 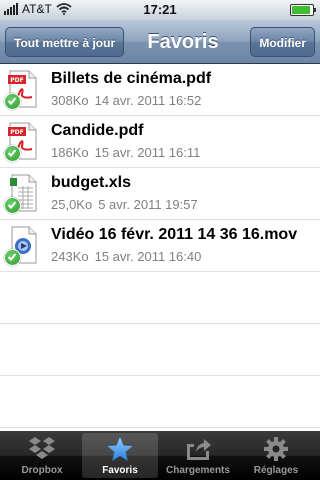 What do you see at coordinates (148, 100) in the screenshot?
I see `file-date: 14 avr. 2011 16:52` at bounding box center [148, 100].